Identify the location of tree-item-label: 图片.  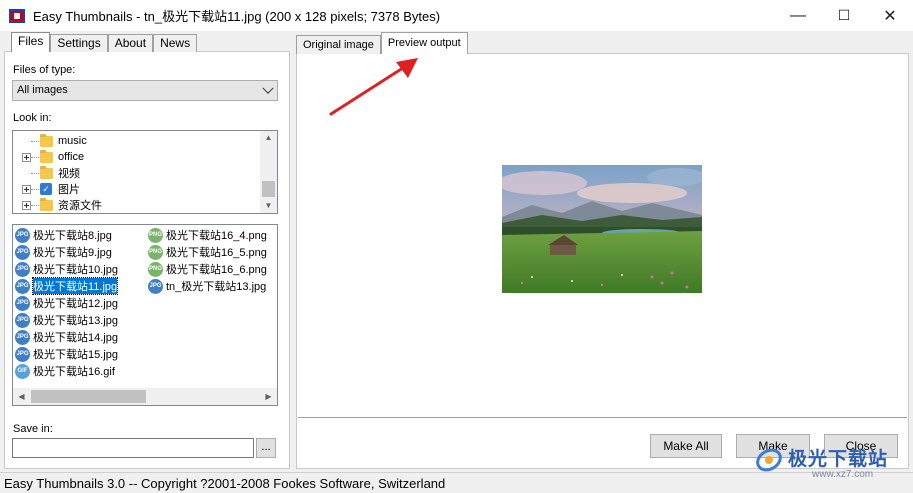
(69, 190).